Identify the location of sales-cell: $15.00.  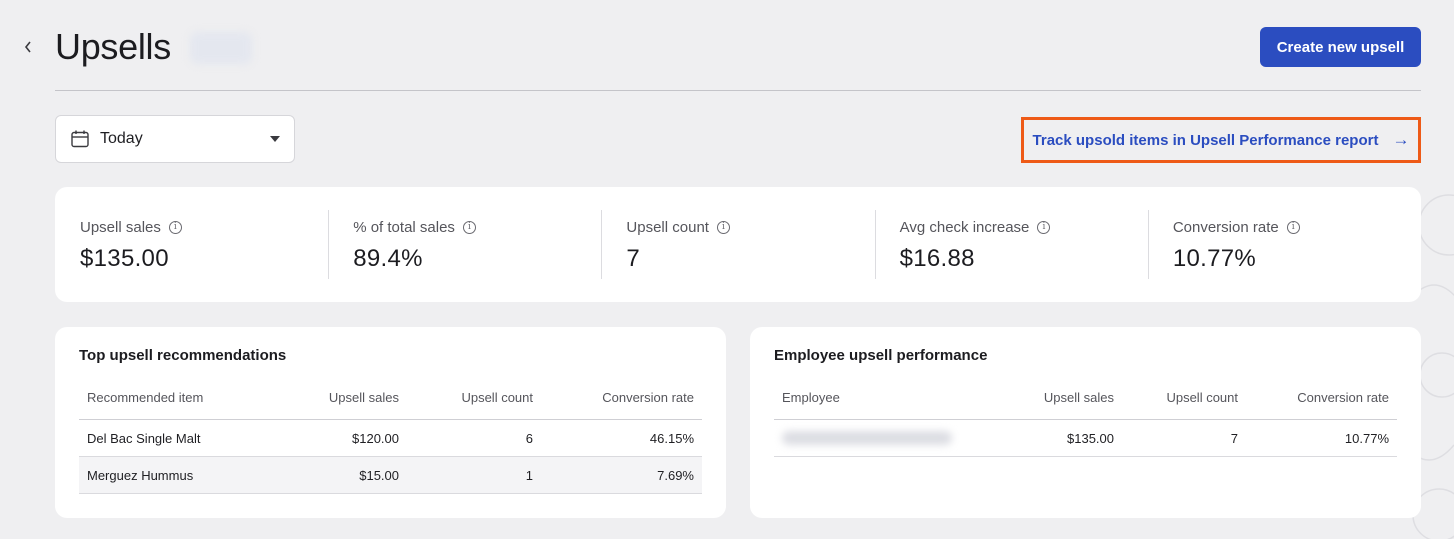
(379, 475).